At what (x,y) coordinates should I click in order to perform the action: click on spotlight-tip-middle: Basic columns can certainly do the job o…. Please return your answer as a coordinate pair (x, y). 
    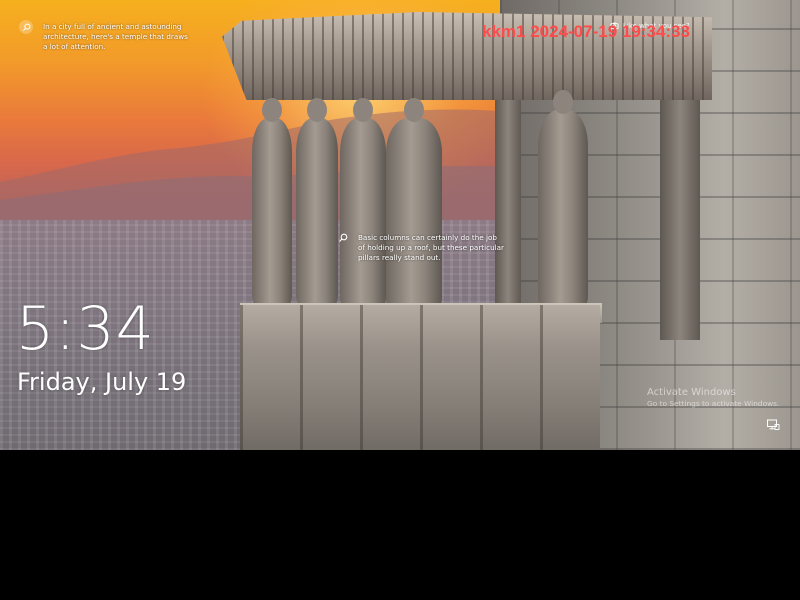
    Looking at the image, I should click on (432, 248).